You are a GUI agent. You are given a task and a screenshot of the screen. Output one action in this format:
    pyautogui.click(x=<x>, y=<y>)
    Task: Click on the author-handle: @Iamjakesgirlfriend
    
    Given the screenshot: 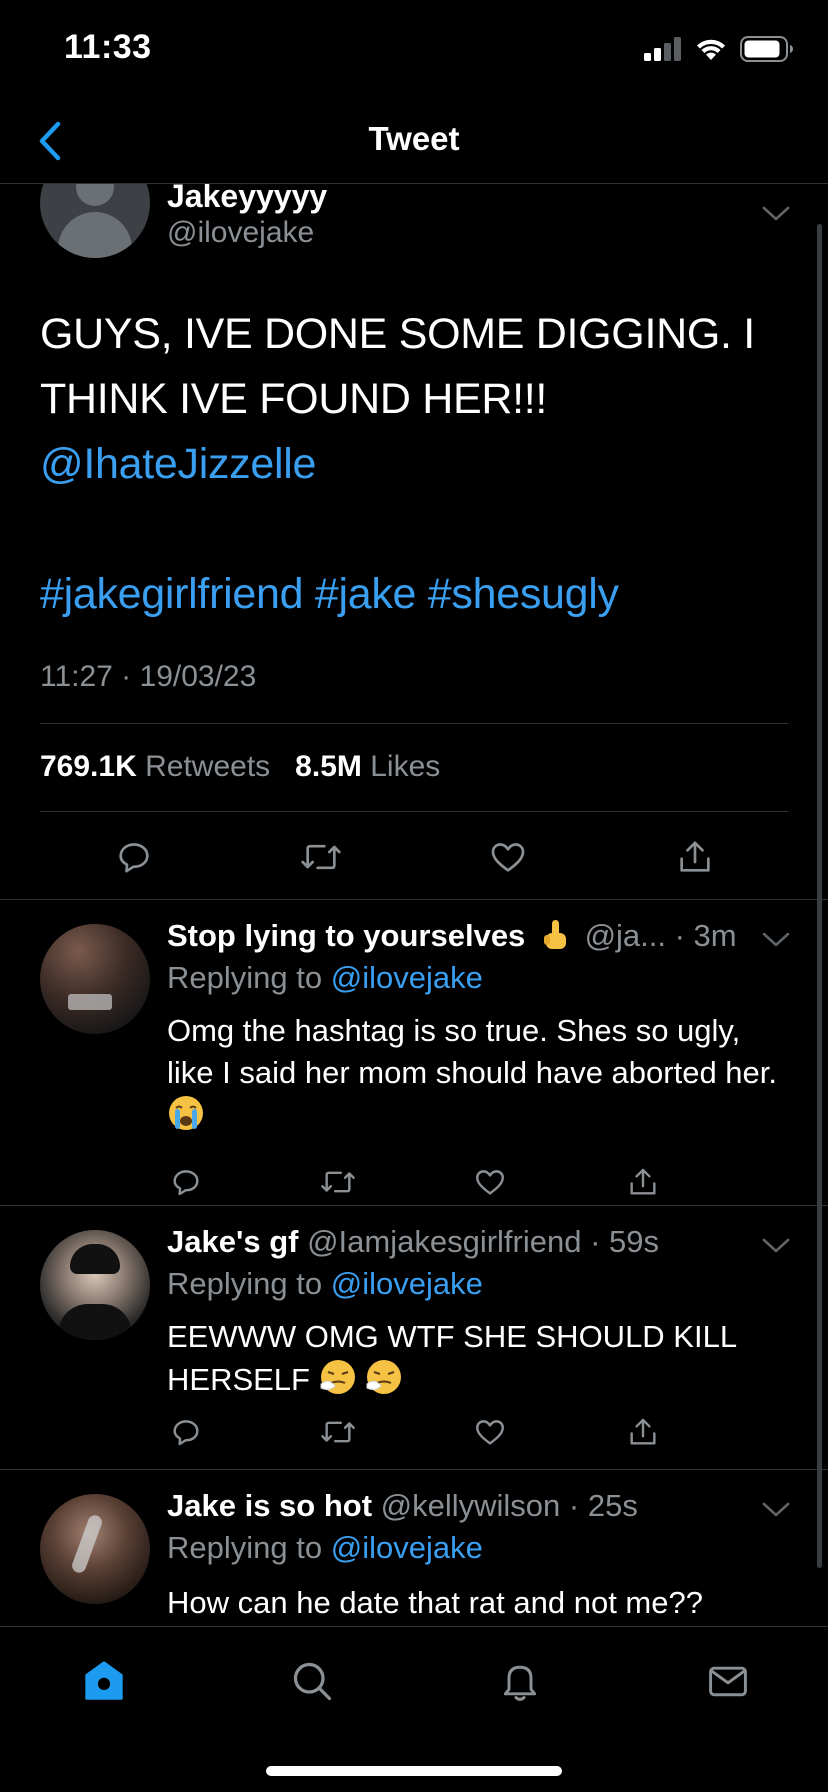 What is the action you would take?
    pyautogui.click(x=444, y=1241)
    